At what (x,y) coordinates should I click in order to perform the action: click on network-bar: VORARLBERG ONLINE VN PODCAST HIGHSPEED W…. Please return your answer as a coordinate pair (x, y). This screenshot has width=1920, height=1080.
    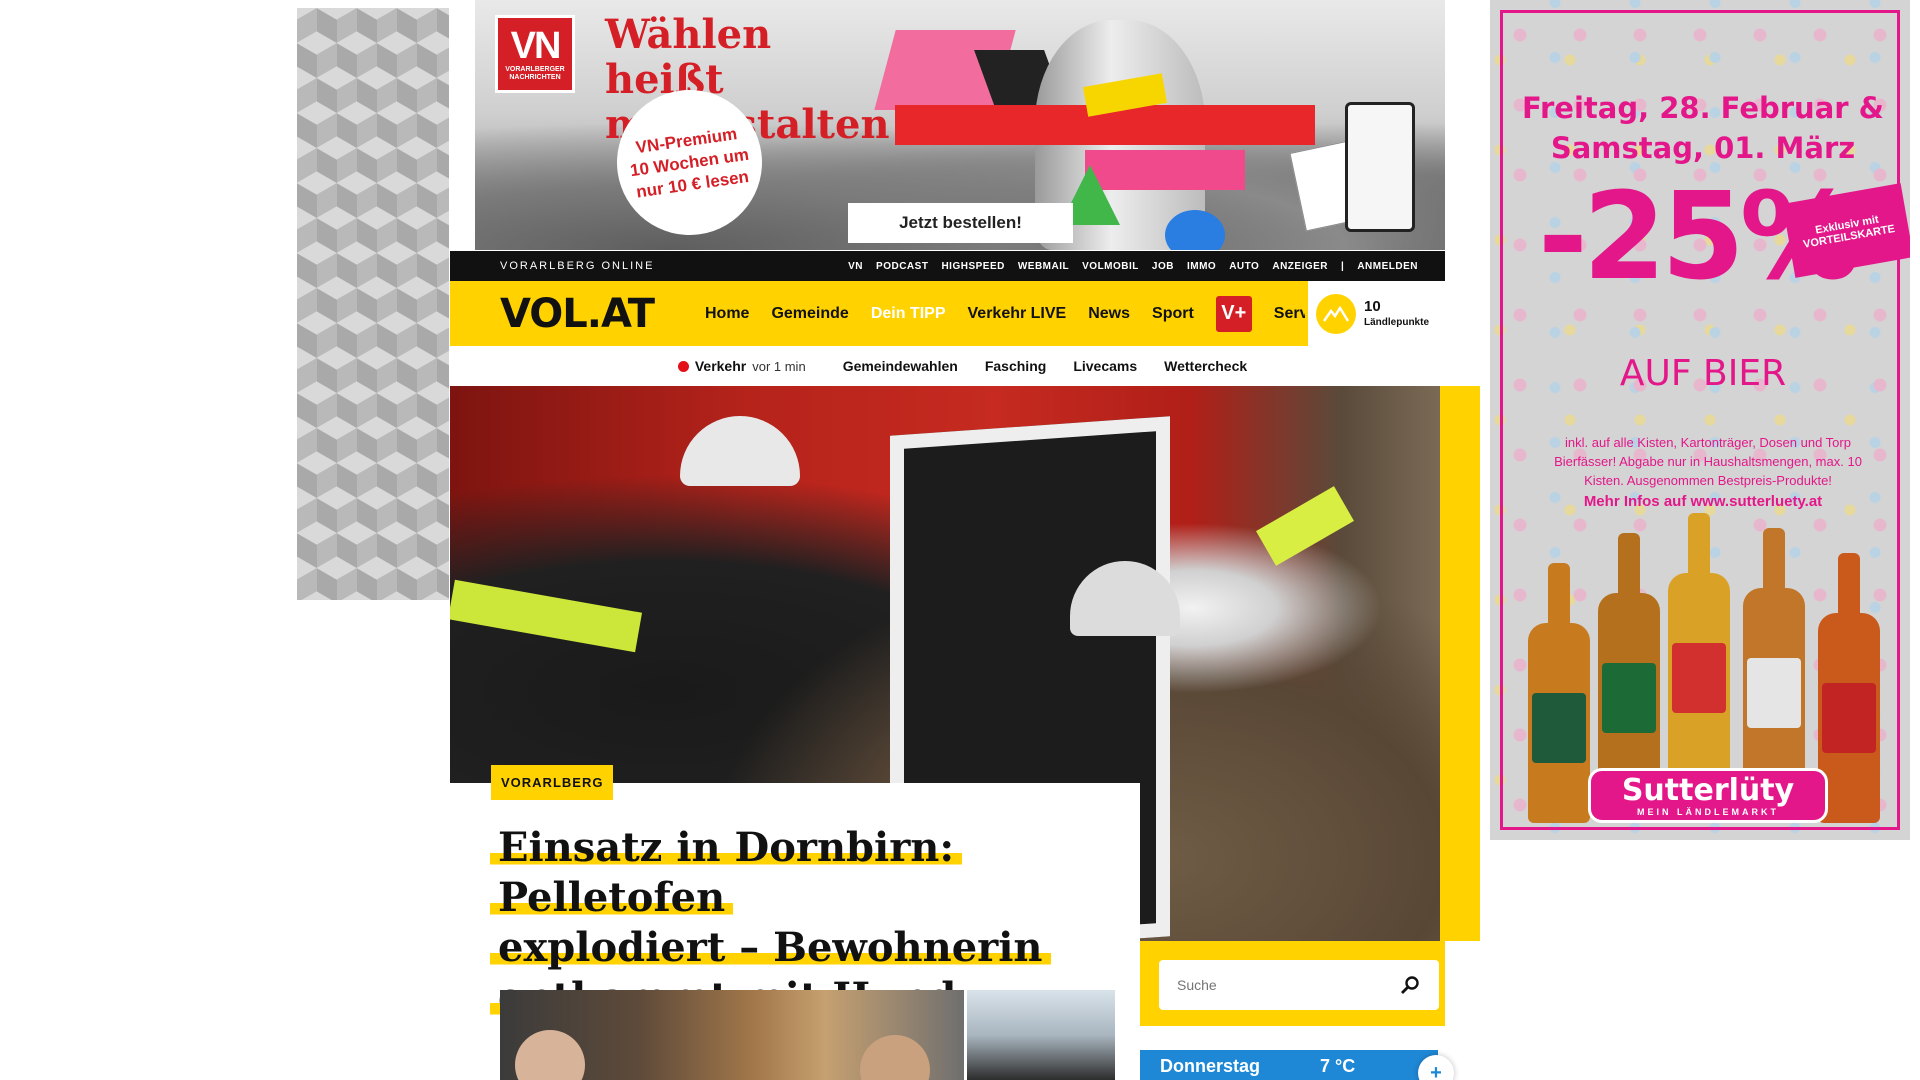
    Looking at the image, I should click on (947, 266).